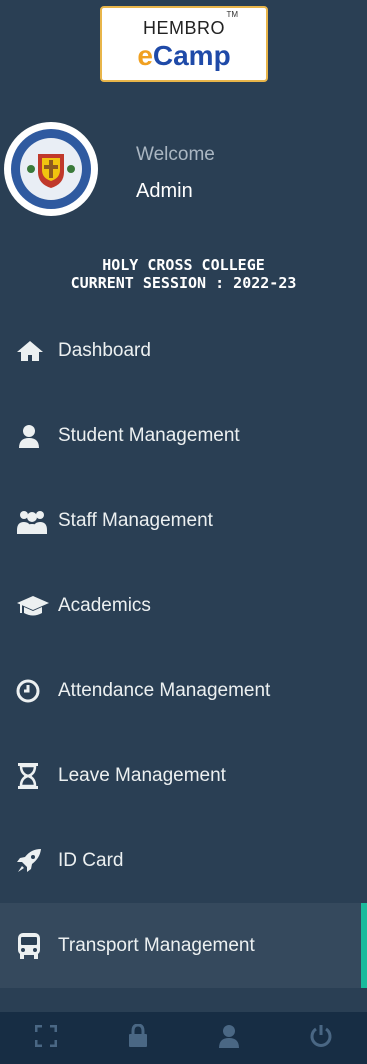 Image resolution: width=367 pixels, height=1064 pixels. Describe the element at coordinates (183, 265) in the screenshot. I see `college-name: HOLY CROSS COLLEGE` at that location.